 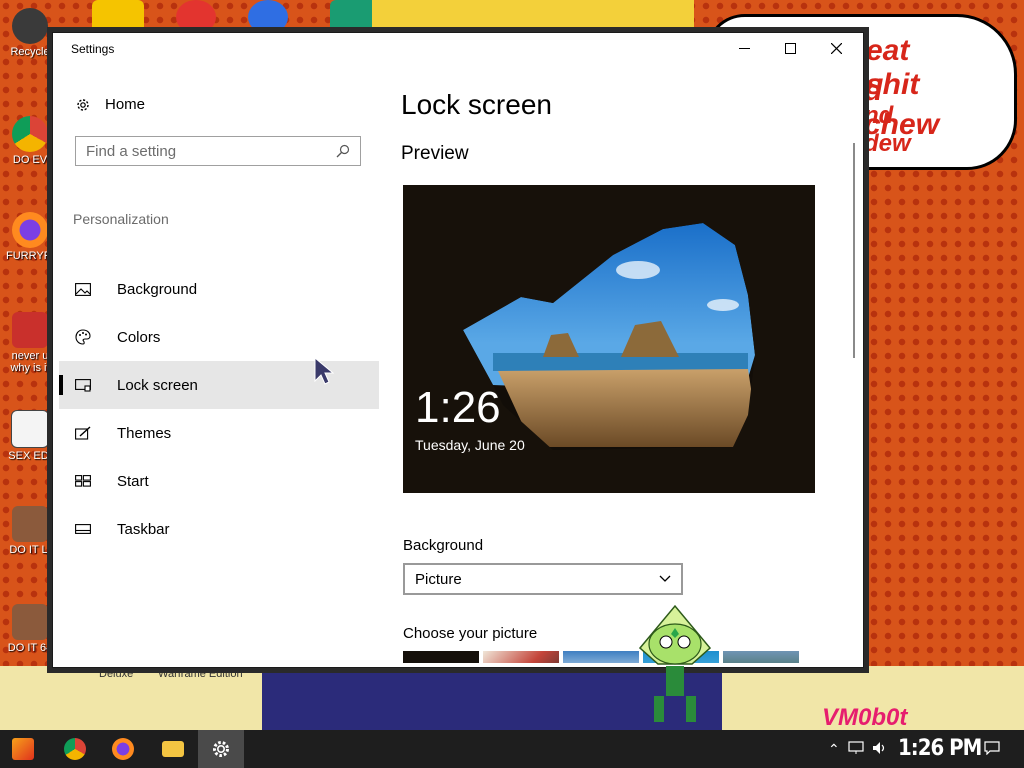 What do you see at coordinates (543, 579) in the screenshot?
I see `background-dropdown: Picture` at bounding box center [543, 579].